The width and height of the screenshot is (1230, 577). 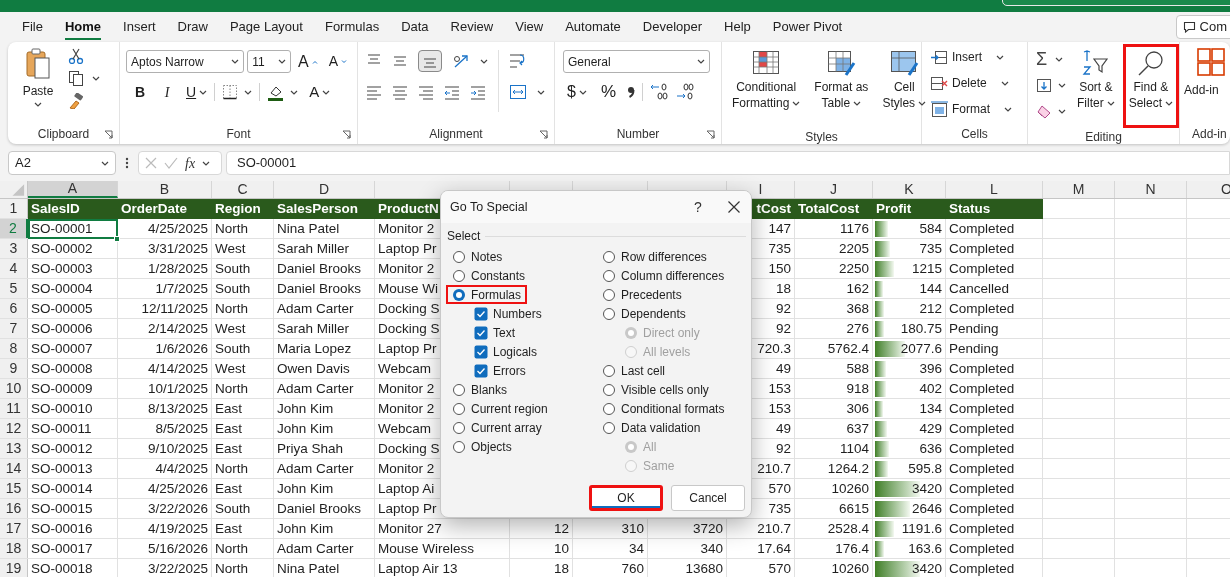 I want to click on ribbon-tab: Automate, so click(x=593, y=27).